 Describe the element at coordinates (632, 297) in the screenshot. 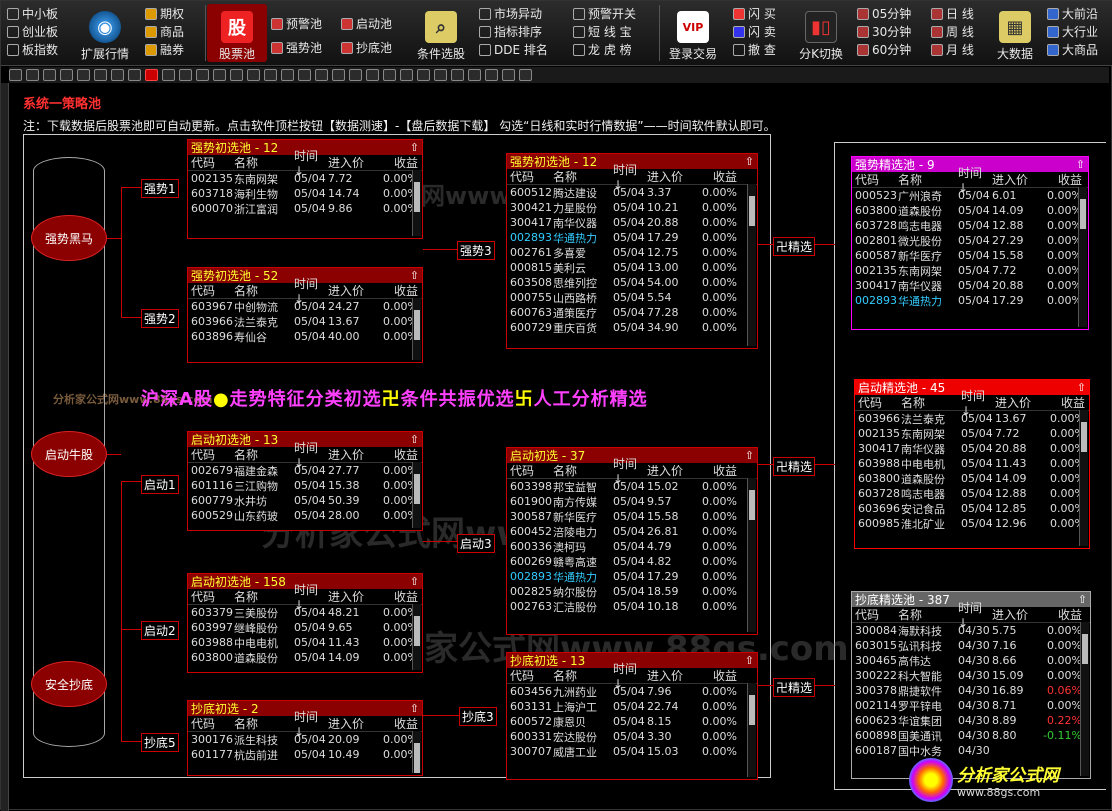

I see `table-row: 000755 山西路桥 05/04 5.54 0.00%` at that location.